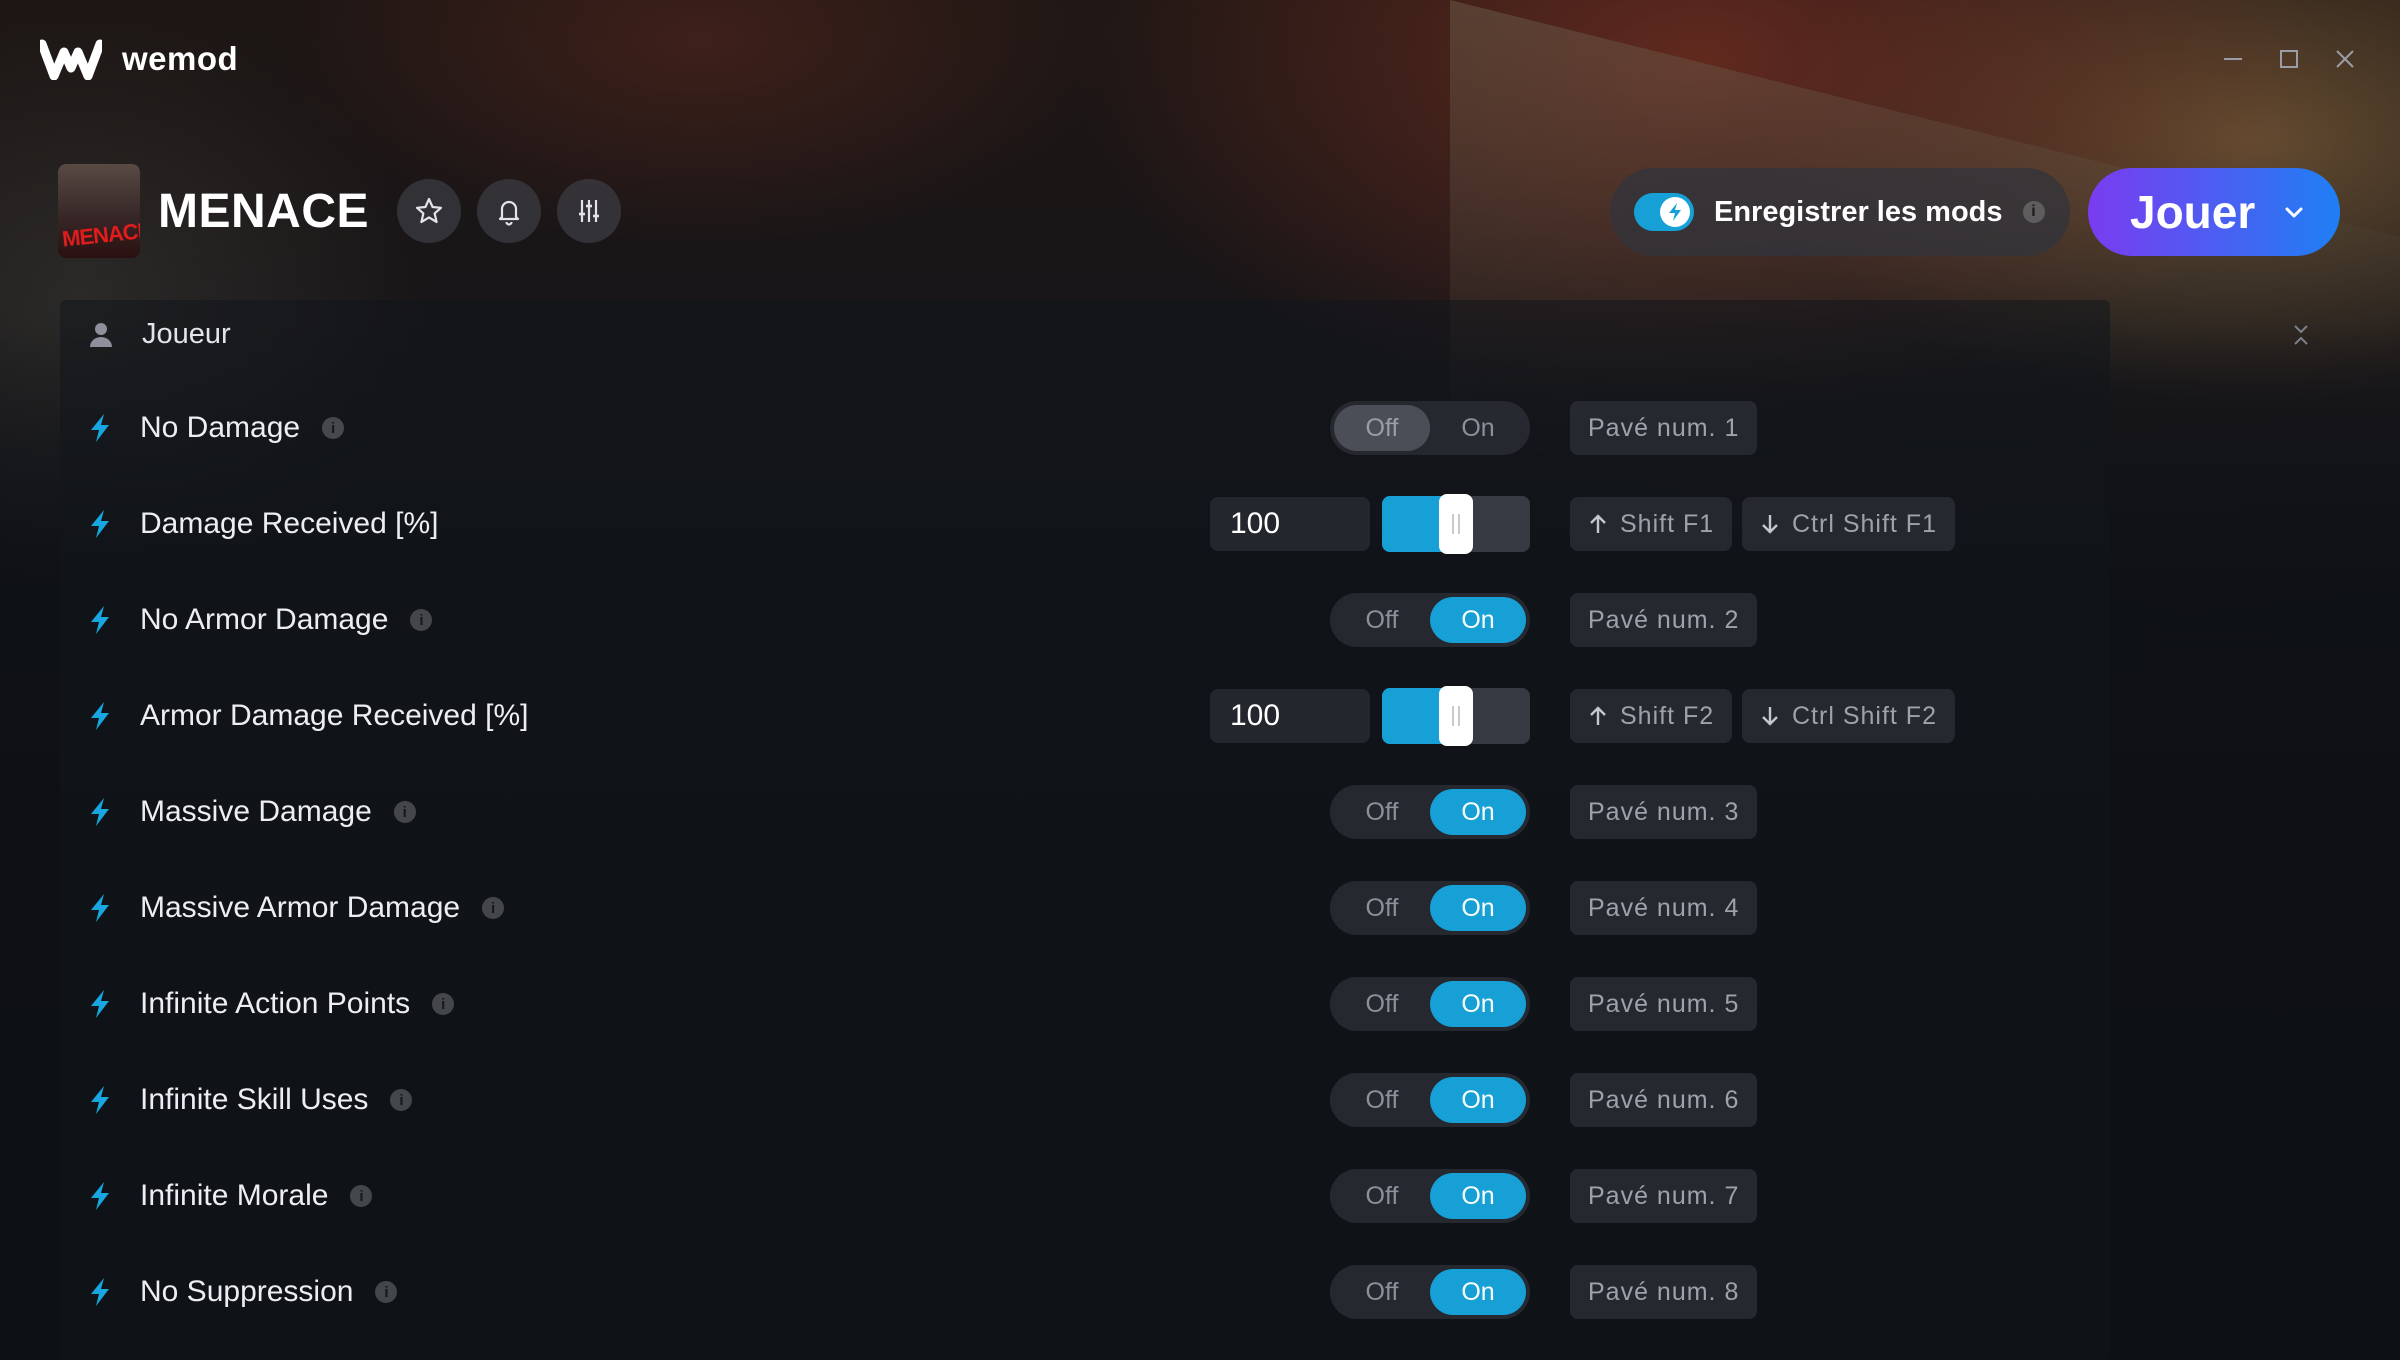 This screenshot has height=1360, width=2400. I want to click on window-controls, so click(2289, 59).